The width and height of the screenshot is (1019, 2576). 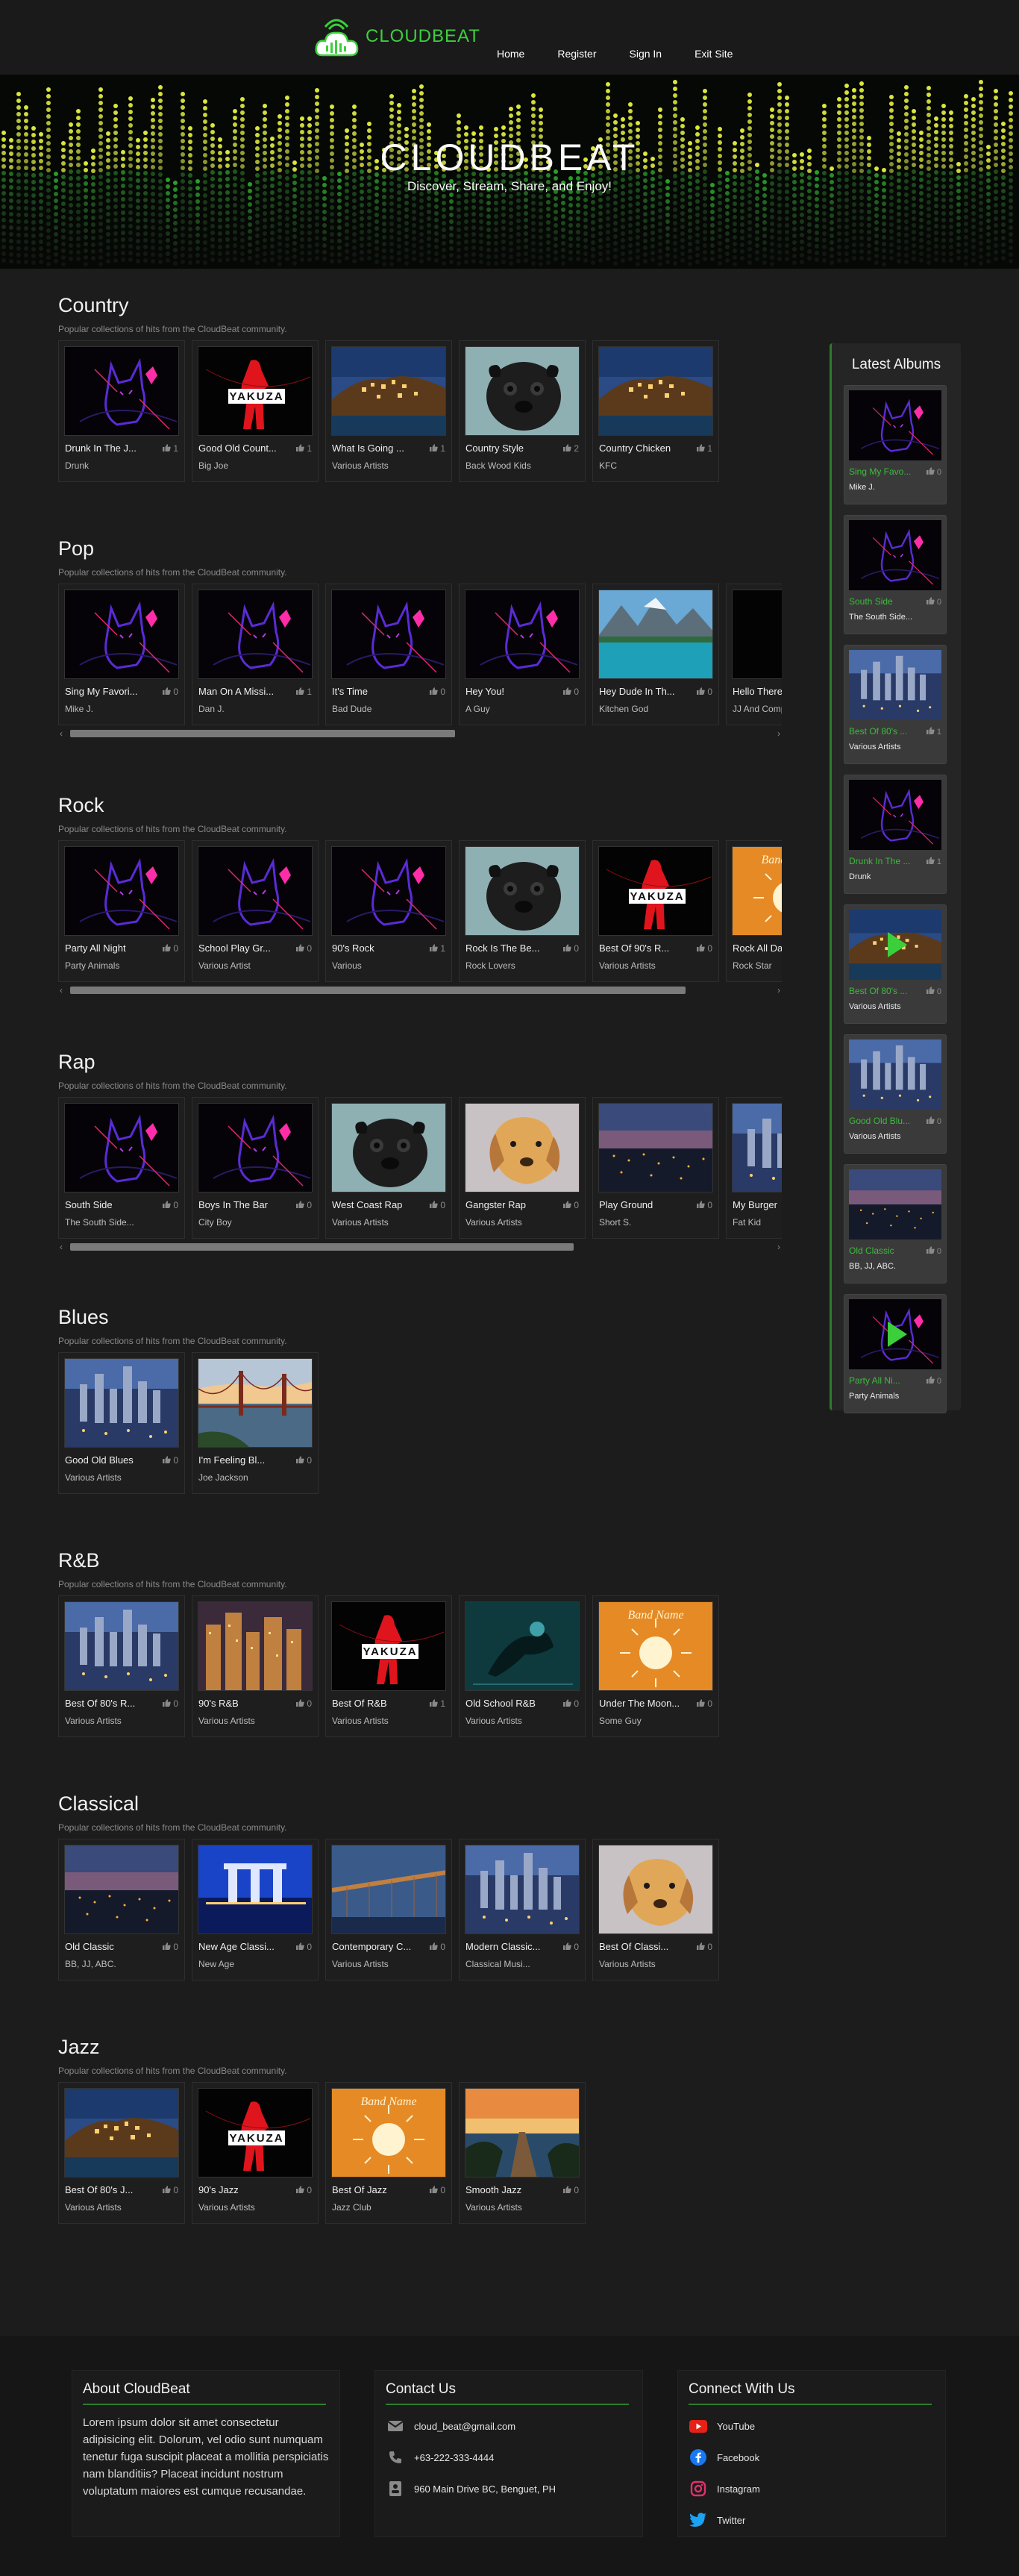 What do you see at coordinates (121, 2153) in the screenshot?
I see `album-card: Best Of 80's J... 0 Various Artists` at bounding box center [121, 2153].